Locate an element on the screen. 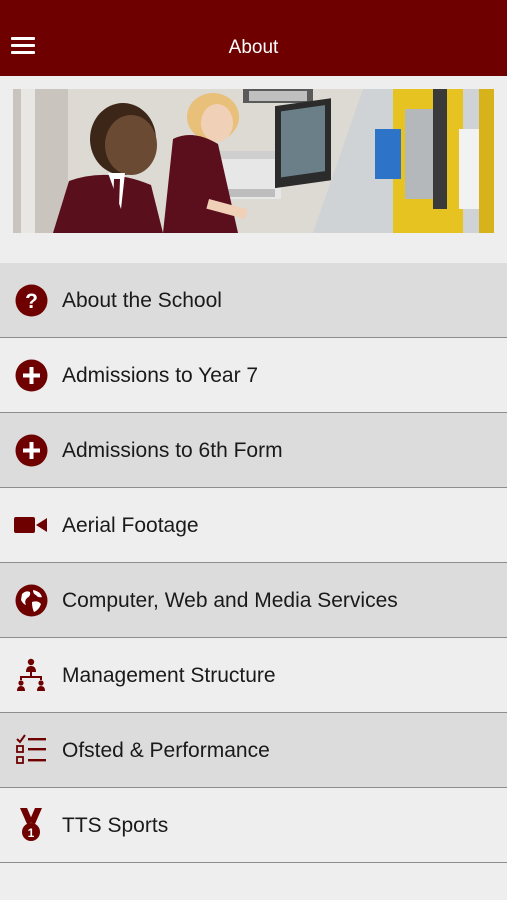 This screenshot has width=507, height=900. menu-item-computer-web-media: Computer, Web and Media Services is located at coordinates (253, 600).